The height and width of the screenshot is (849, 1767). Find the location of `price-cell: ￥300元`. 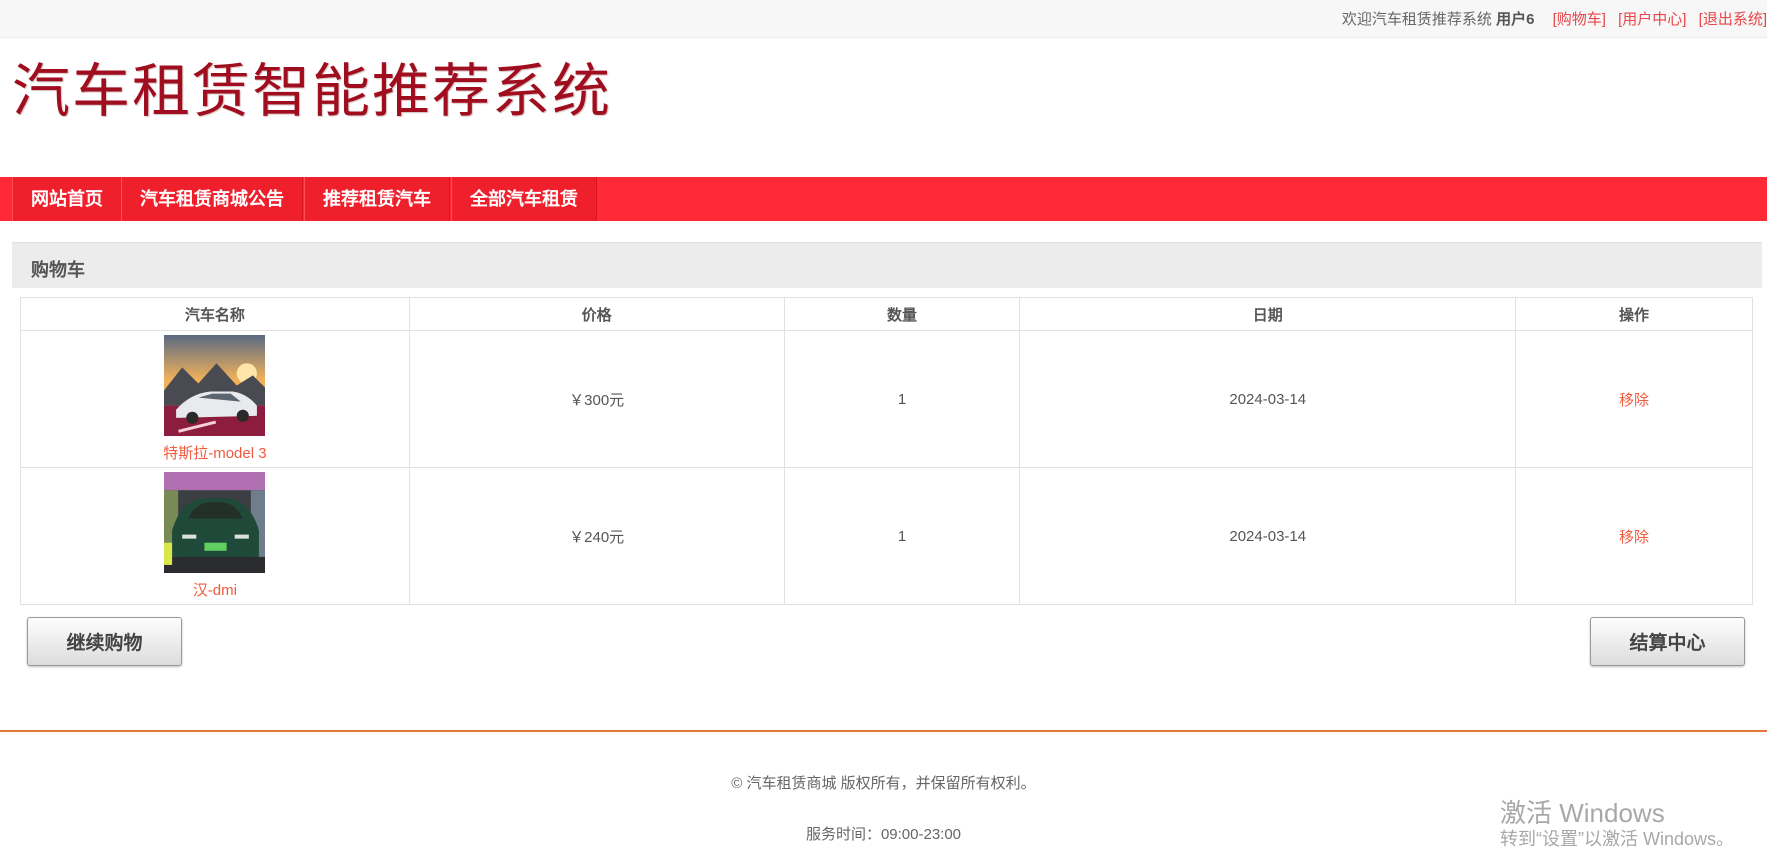

price-cell: ￥300元 is located at coordinates (596, 399).